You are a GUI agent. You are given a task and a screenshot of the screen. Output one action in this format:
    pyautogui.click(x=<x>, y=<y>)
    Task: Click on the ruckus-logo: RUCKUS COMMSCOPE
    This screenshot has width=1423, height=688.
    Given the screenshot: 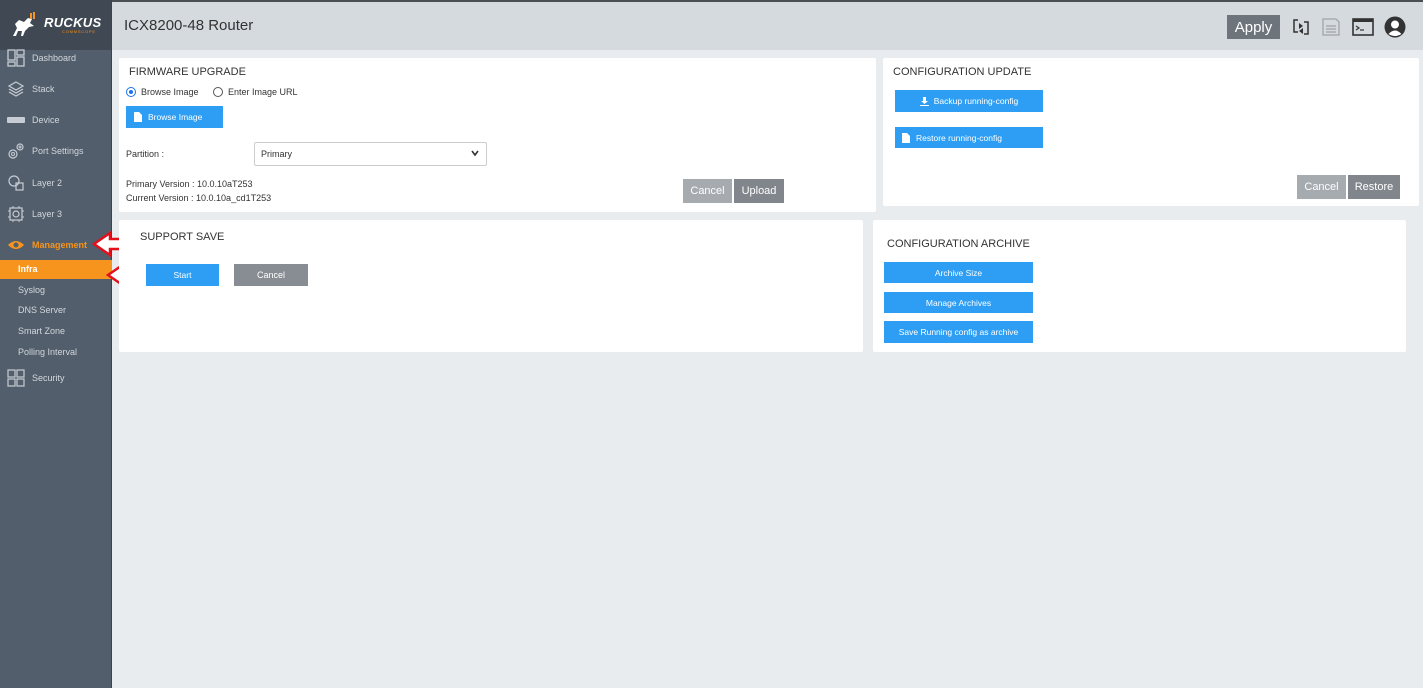 What is the action you would take?
    pyautogui.click(x=55, y=25)
    